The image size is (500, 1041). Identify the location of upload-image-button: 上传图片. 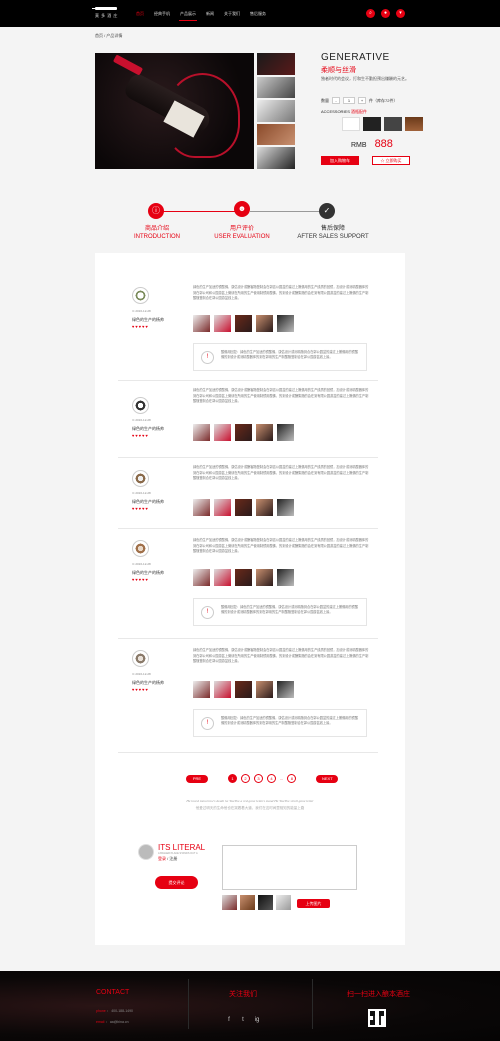
(313, 903).